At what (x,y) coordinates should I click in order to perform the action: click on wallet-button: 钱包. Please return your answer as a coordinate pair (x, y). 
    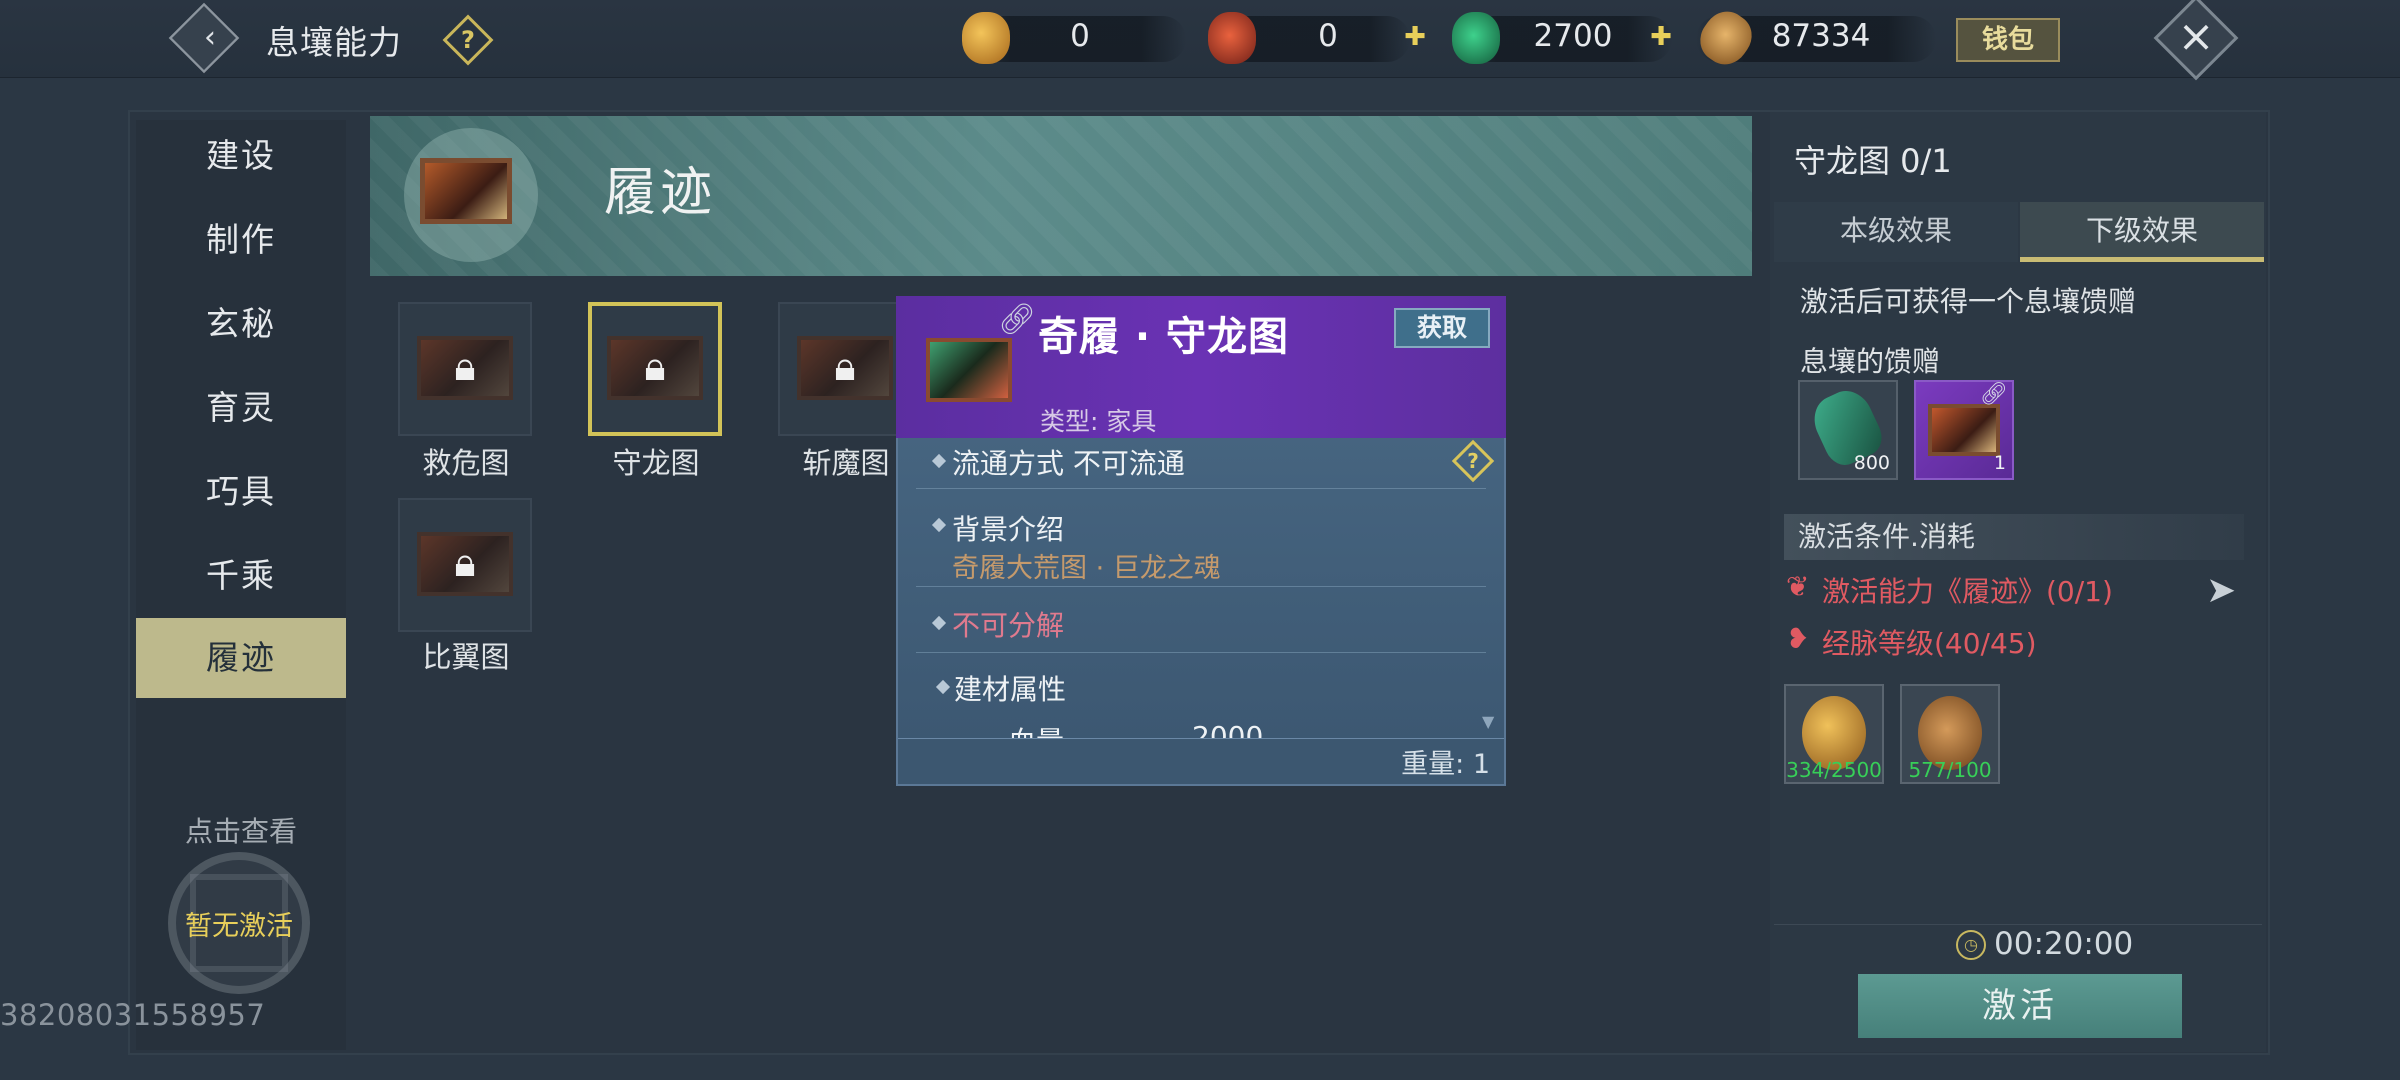
    Looking at the image, I should click on (2008, 40).